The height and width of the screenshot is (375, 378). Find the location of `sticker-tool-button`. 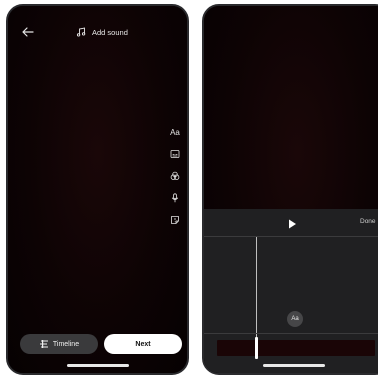

sticker-tool-button is located at coordinates (175, 220).